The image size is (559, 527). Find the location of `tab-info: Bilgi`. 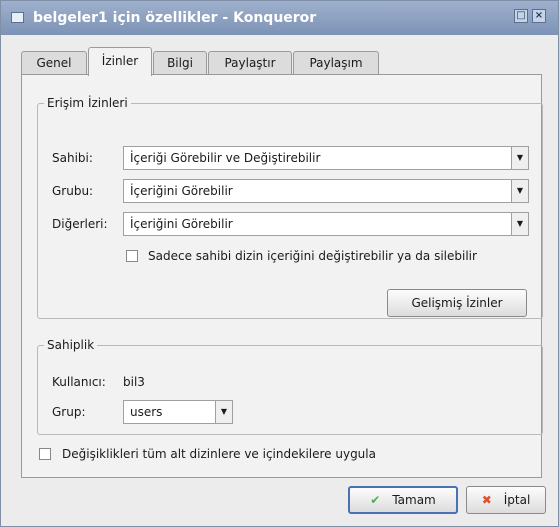

tab-info: Bilgi is located at coordinates (180, 62).